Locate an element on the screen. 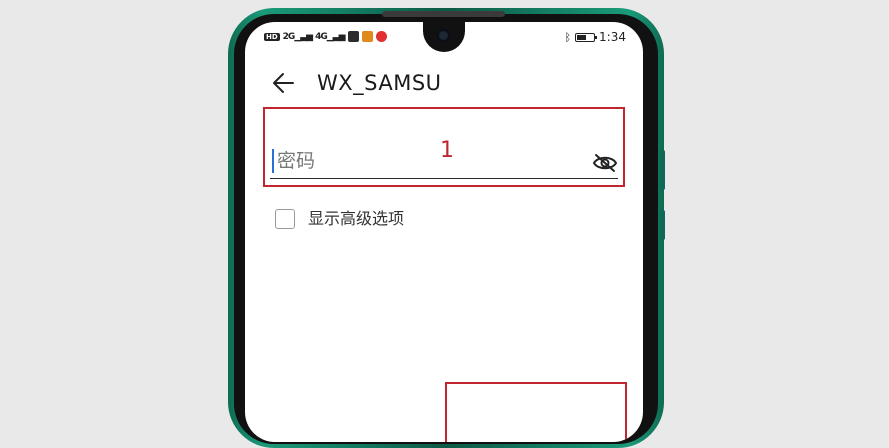 The height and width of the screenshot is (448, 889). advanced-options-label: 显示高级选项 is located at coordinates (356, 219).